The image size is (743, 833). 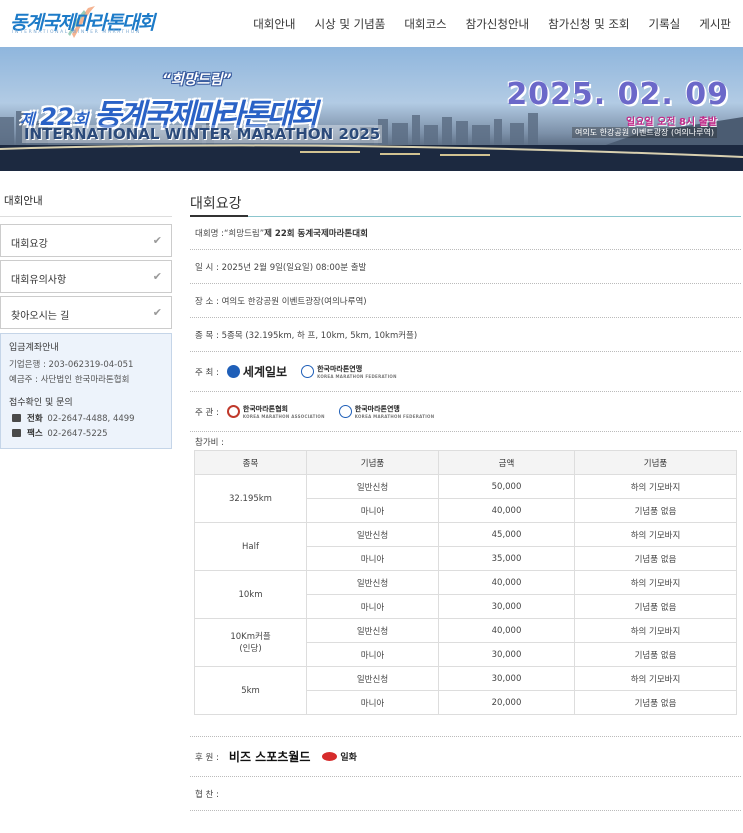 I want to click on sidebar-item-precautions: 대회유의사항 ✔, so click(x=86, y=276).